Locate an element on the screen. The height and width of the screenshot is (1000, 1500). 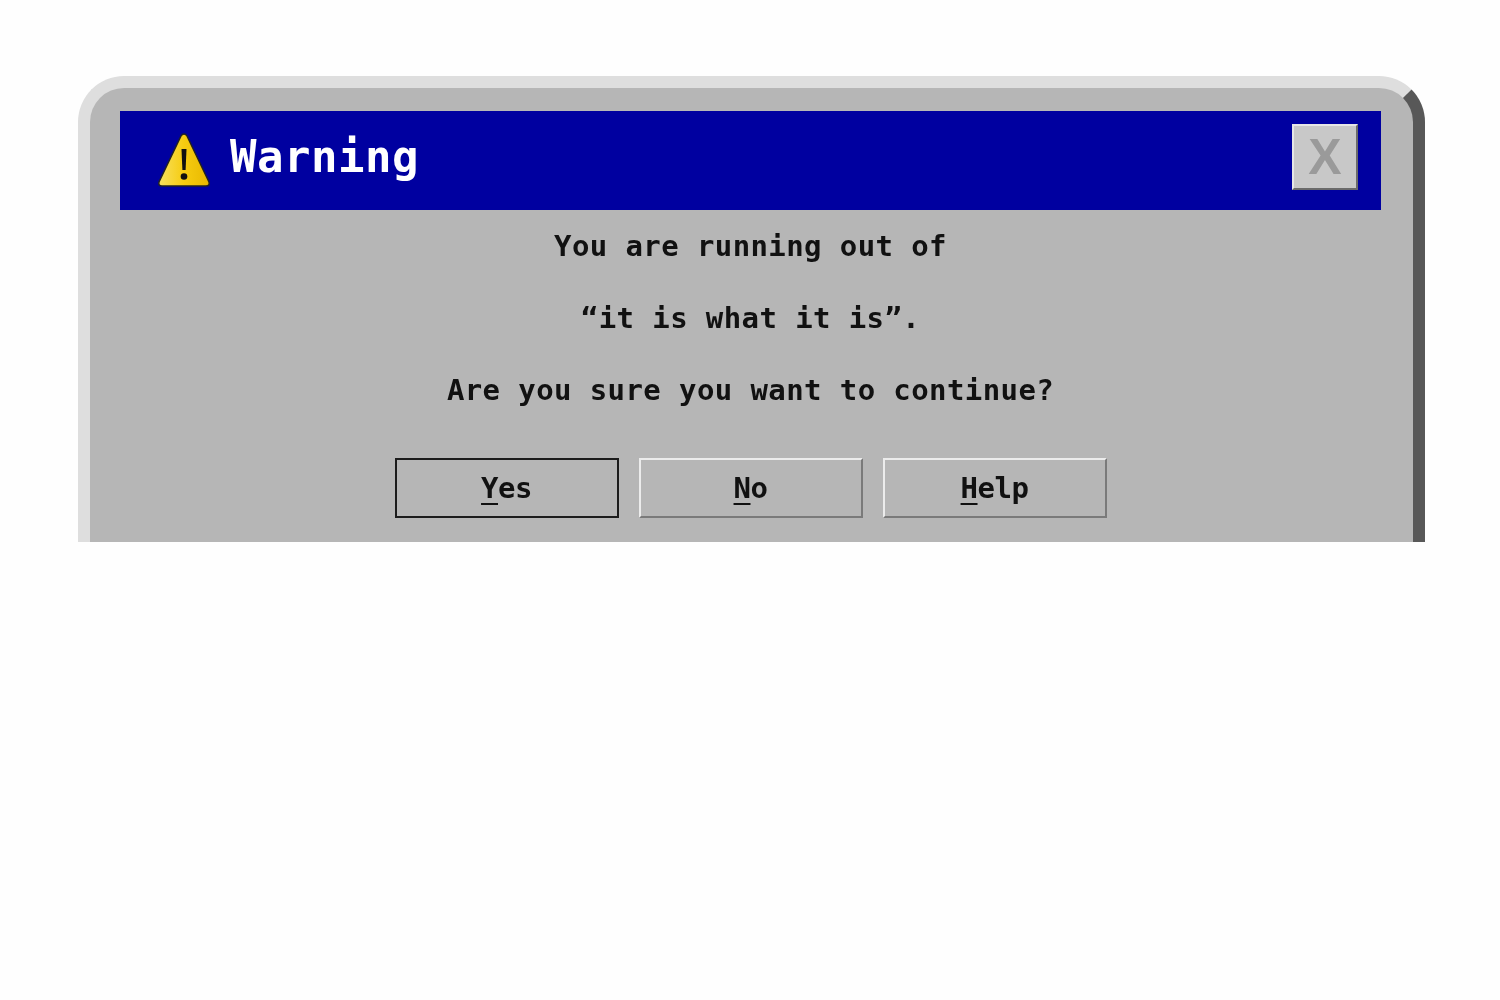
dialog-button: No is located at coordinates (750, 488).